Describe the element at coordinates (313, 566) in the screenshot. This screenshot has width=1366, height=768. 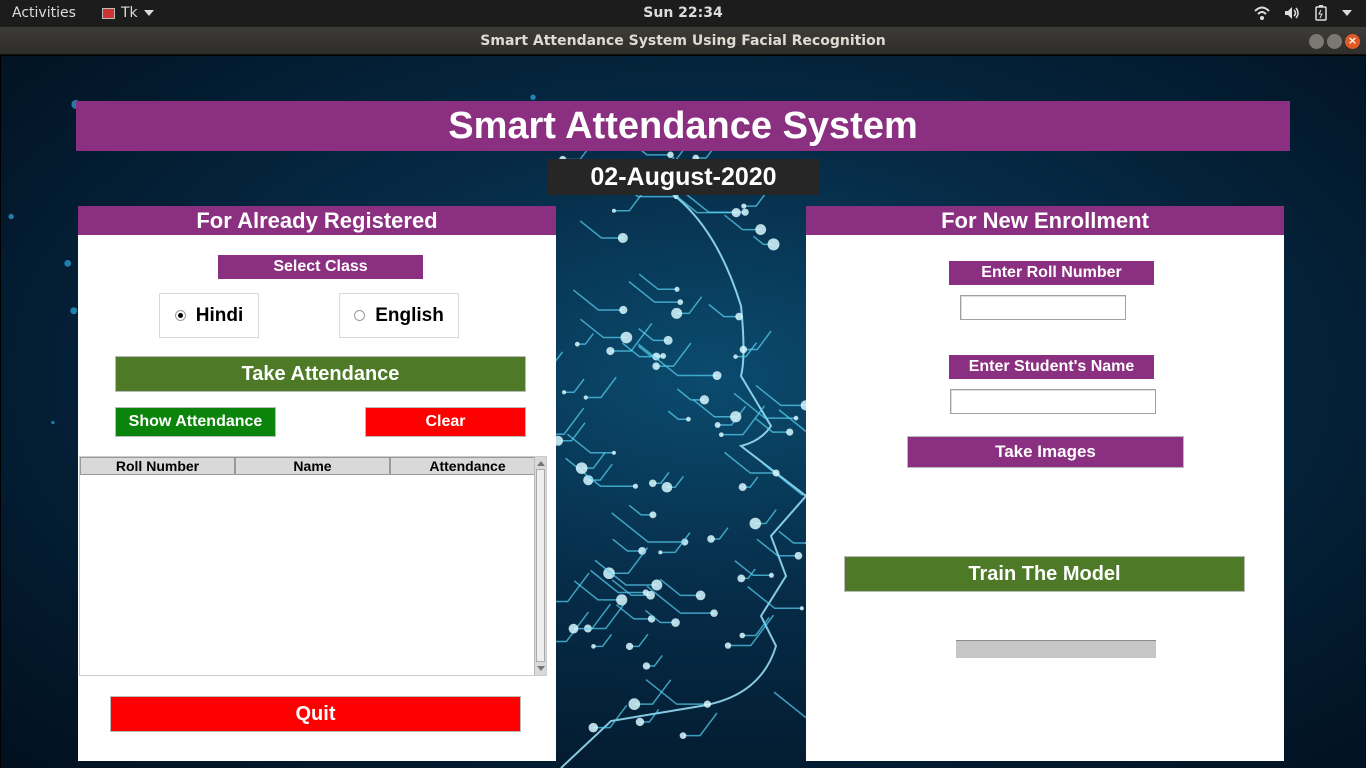
I see `attendance-table: Roll Number Name Attendance` at that location.